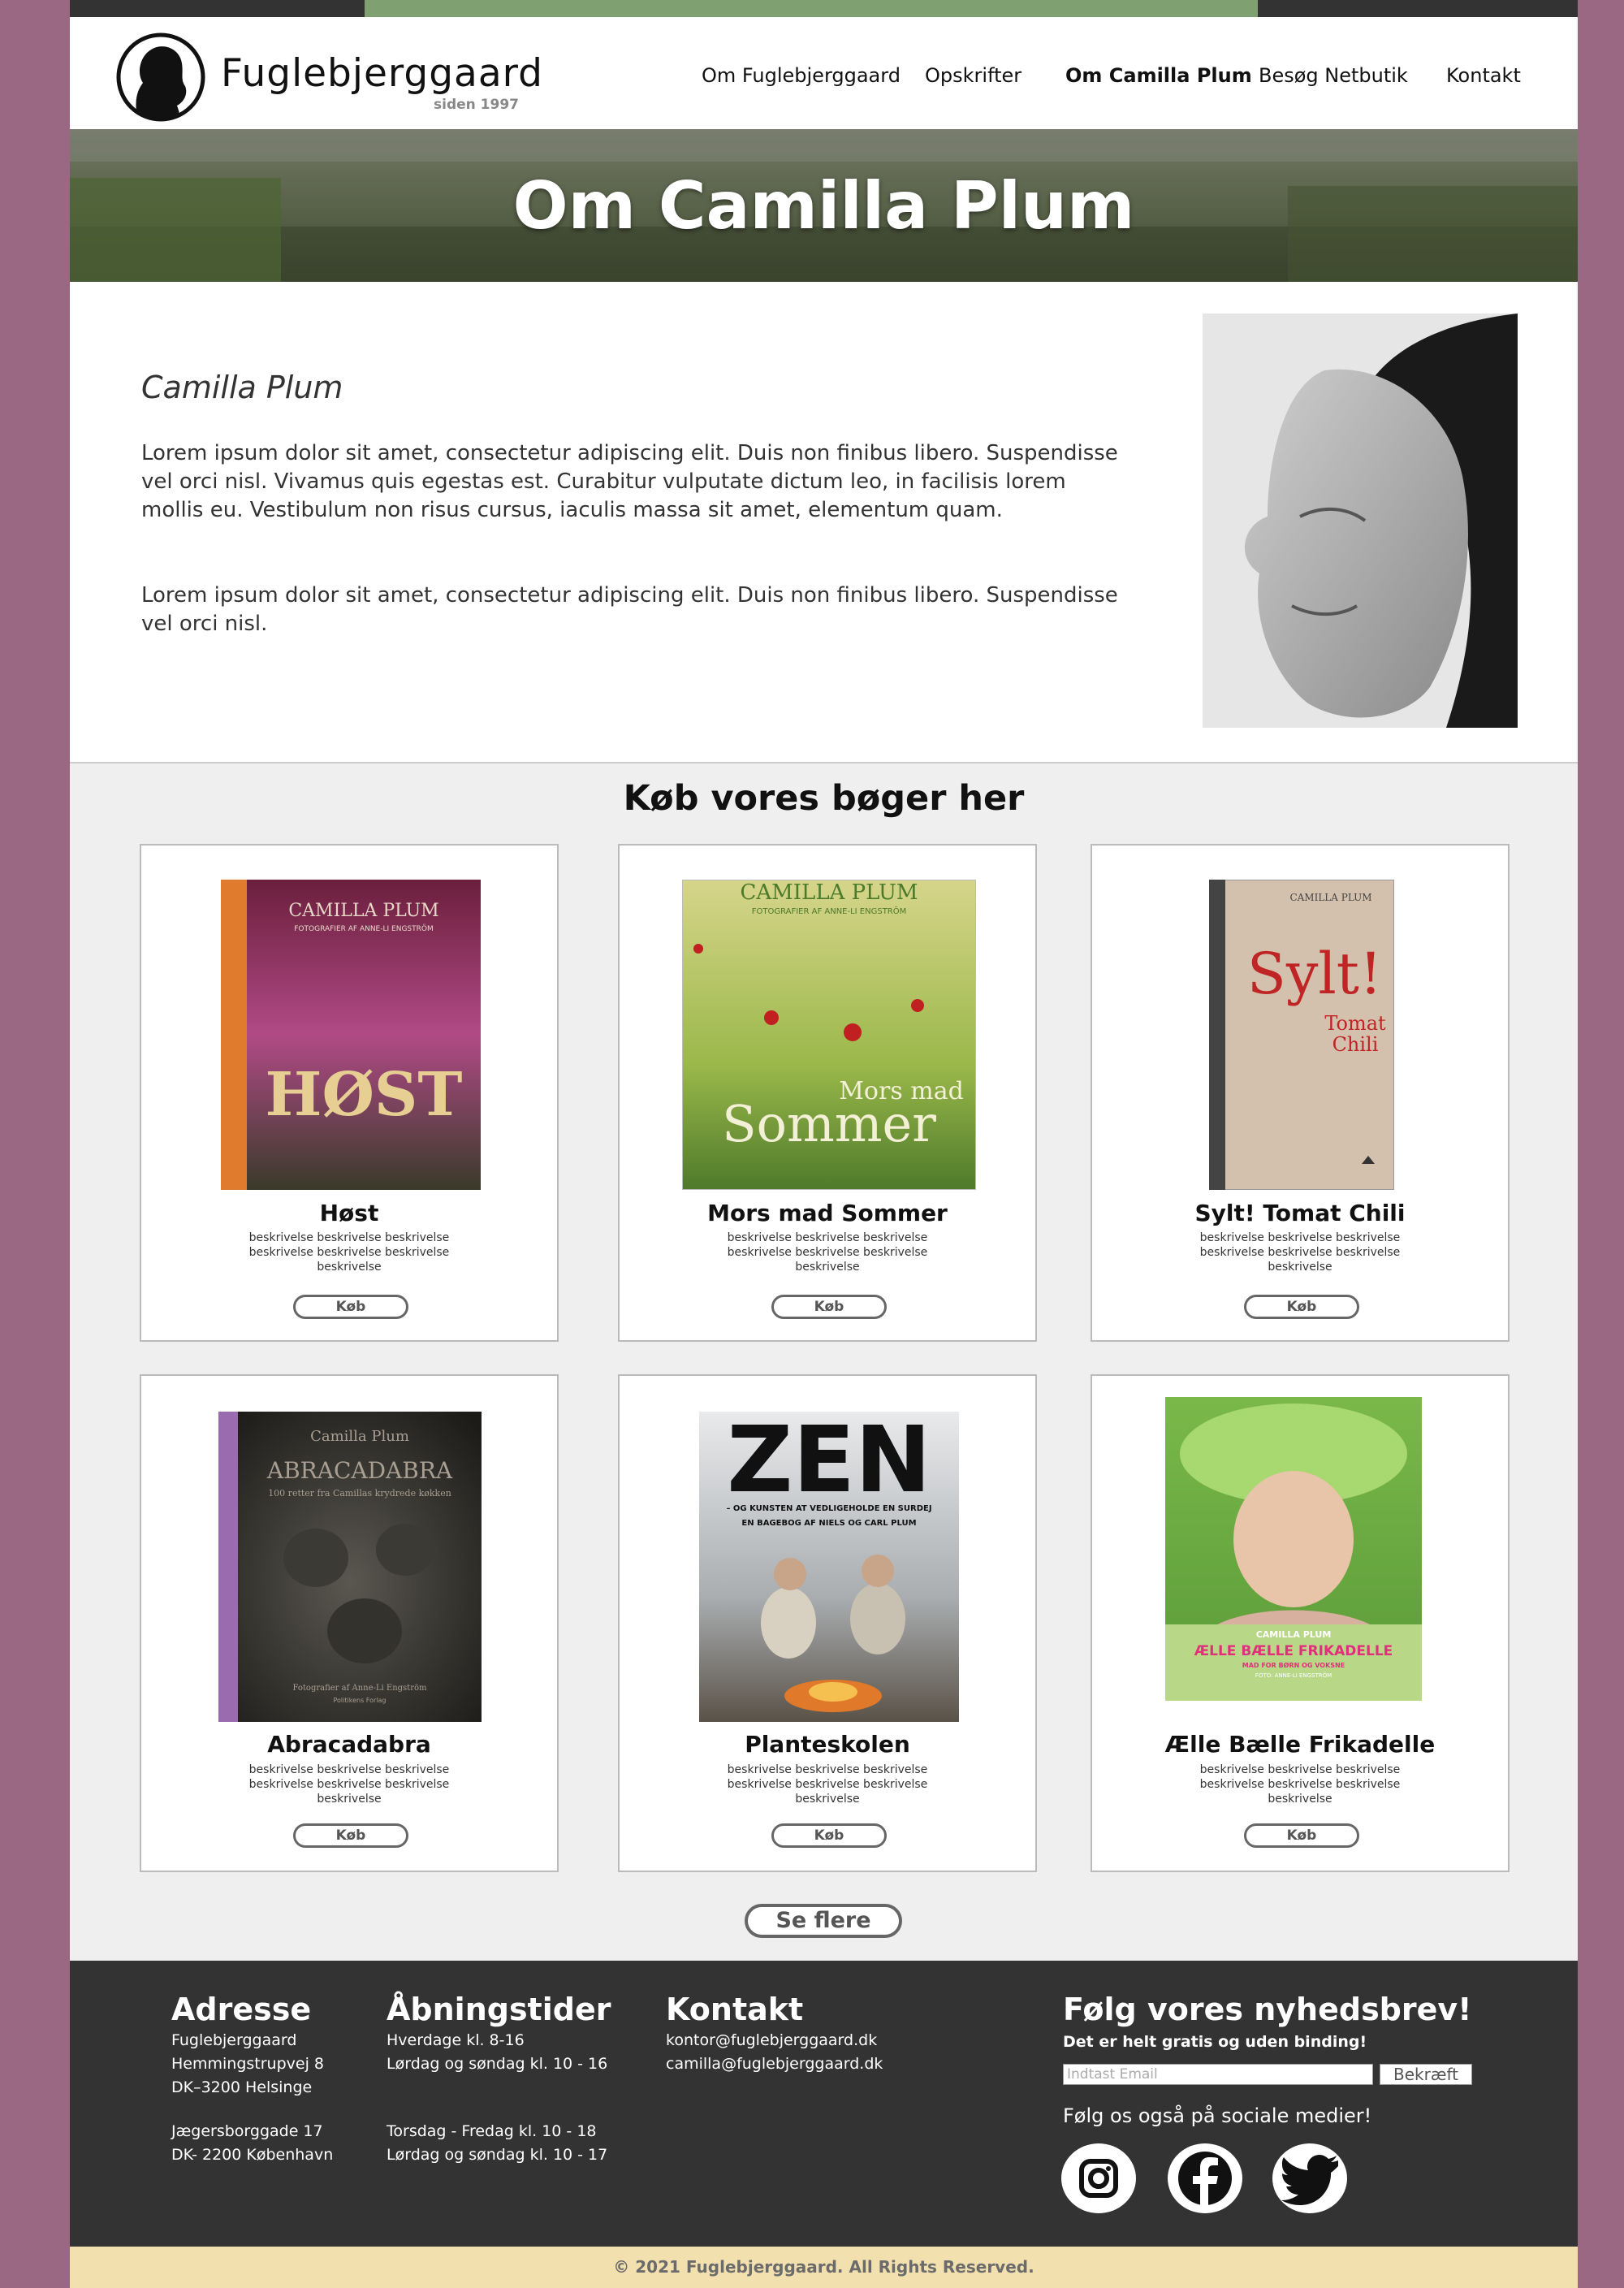 This screenshot has height=2288, width=1624. What do you see at coordinates (1355, 1023) in the screenshot?
I see `cover-subtitle-1: Tomat` at bounding box center [1355, 1023].